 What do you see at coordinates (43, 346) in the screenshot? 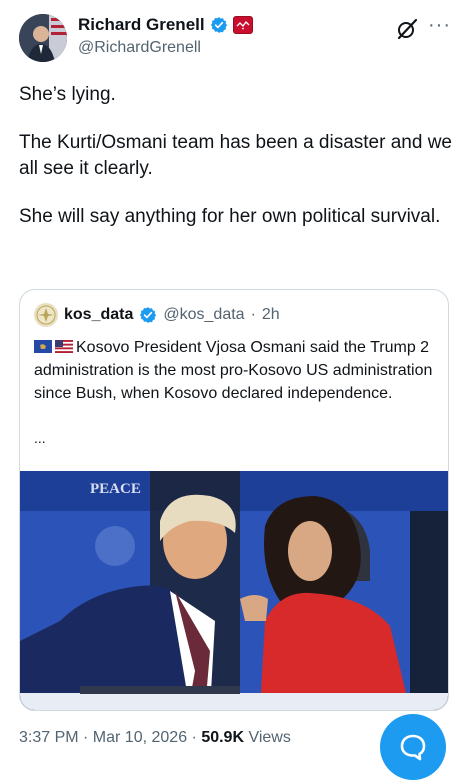
I see `kosovo-flag-icon` at bounding box center [43, 346].